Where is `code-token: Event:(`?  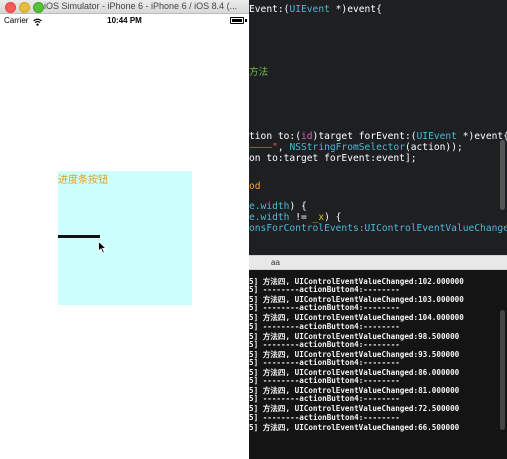 code-token: Event:( is located at coordinates (269, 9).